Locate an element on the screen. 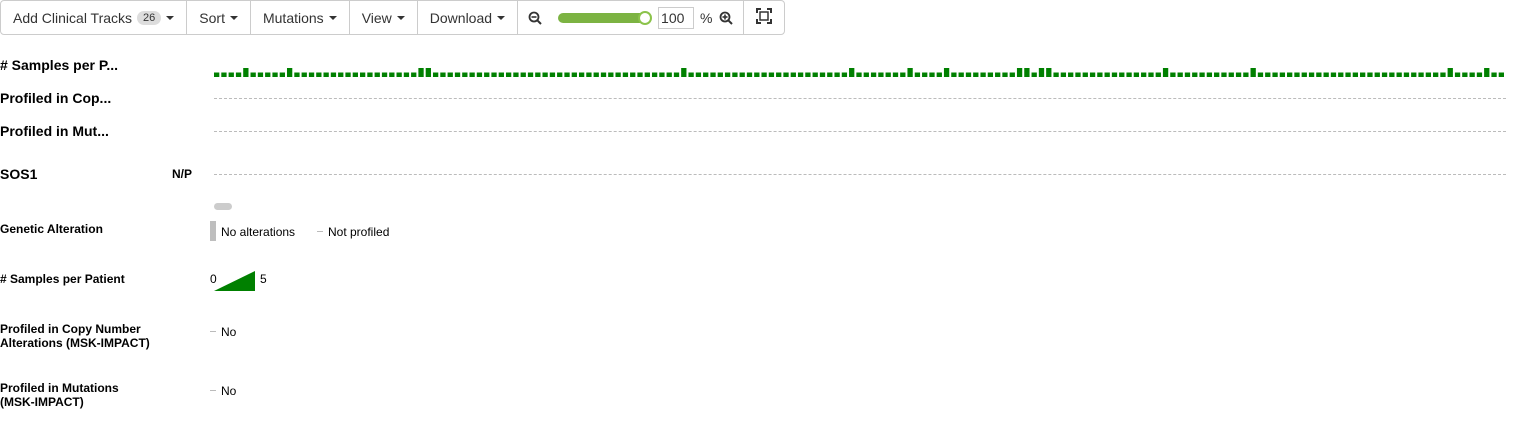 The width and height of the screenshot is (1520, 429). add-clinical-tracks-button: Add Clinical Tracks 26 is located at coordinates (94, 17).